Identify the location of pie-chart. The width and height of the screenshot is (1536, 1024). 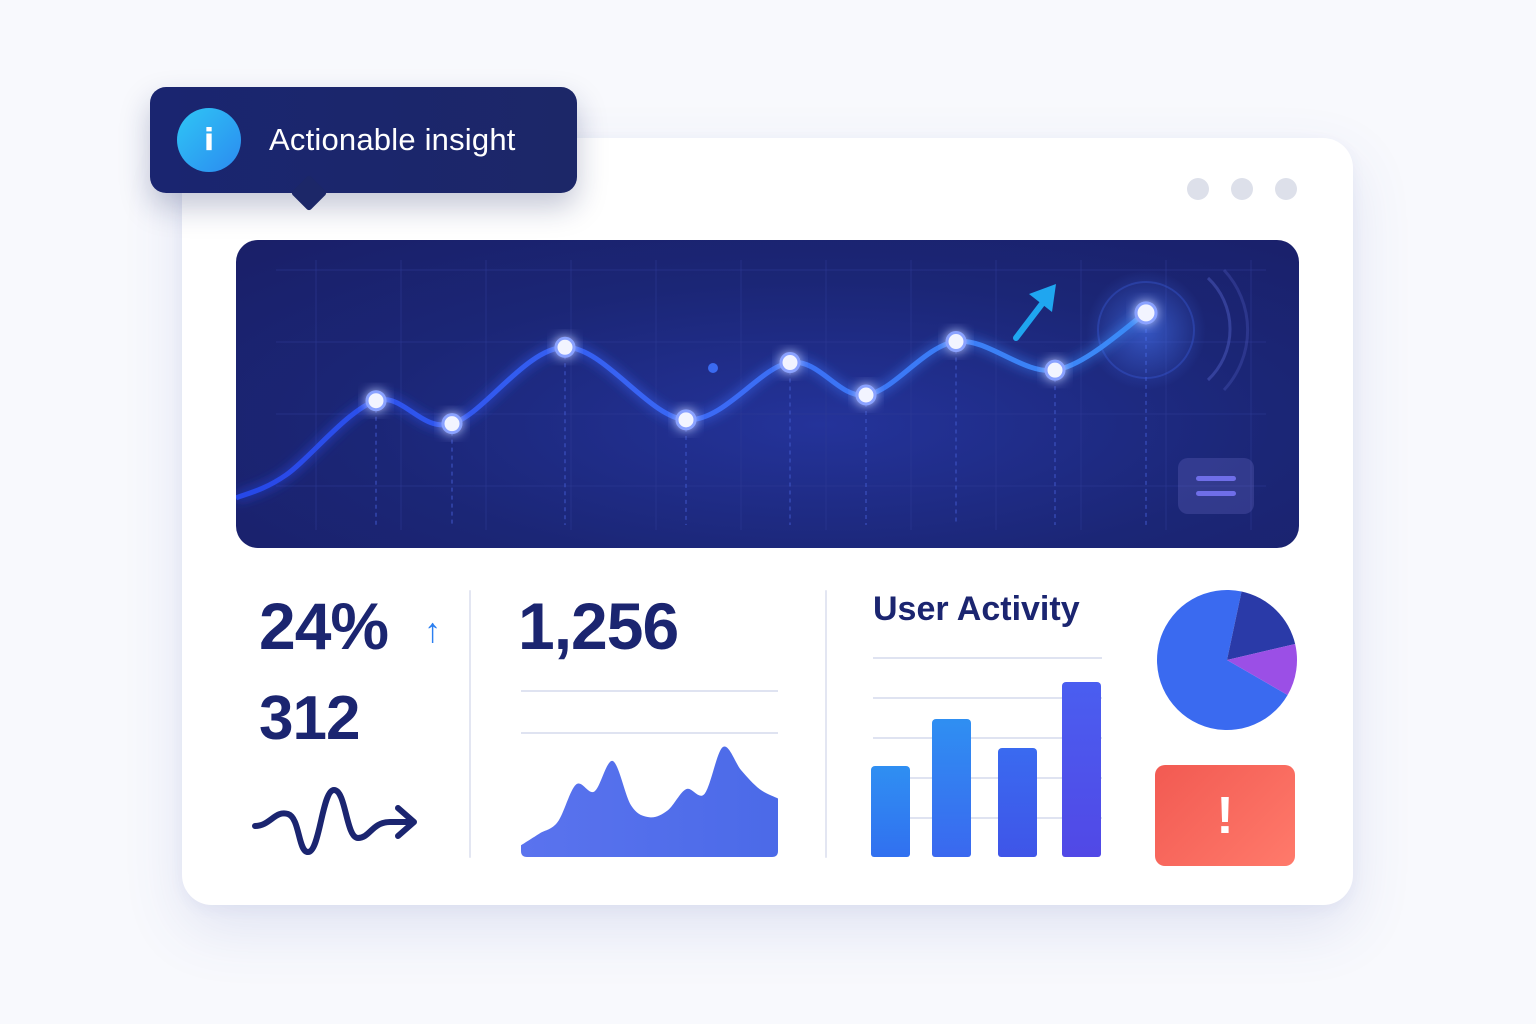
(1227, 660).